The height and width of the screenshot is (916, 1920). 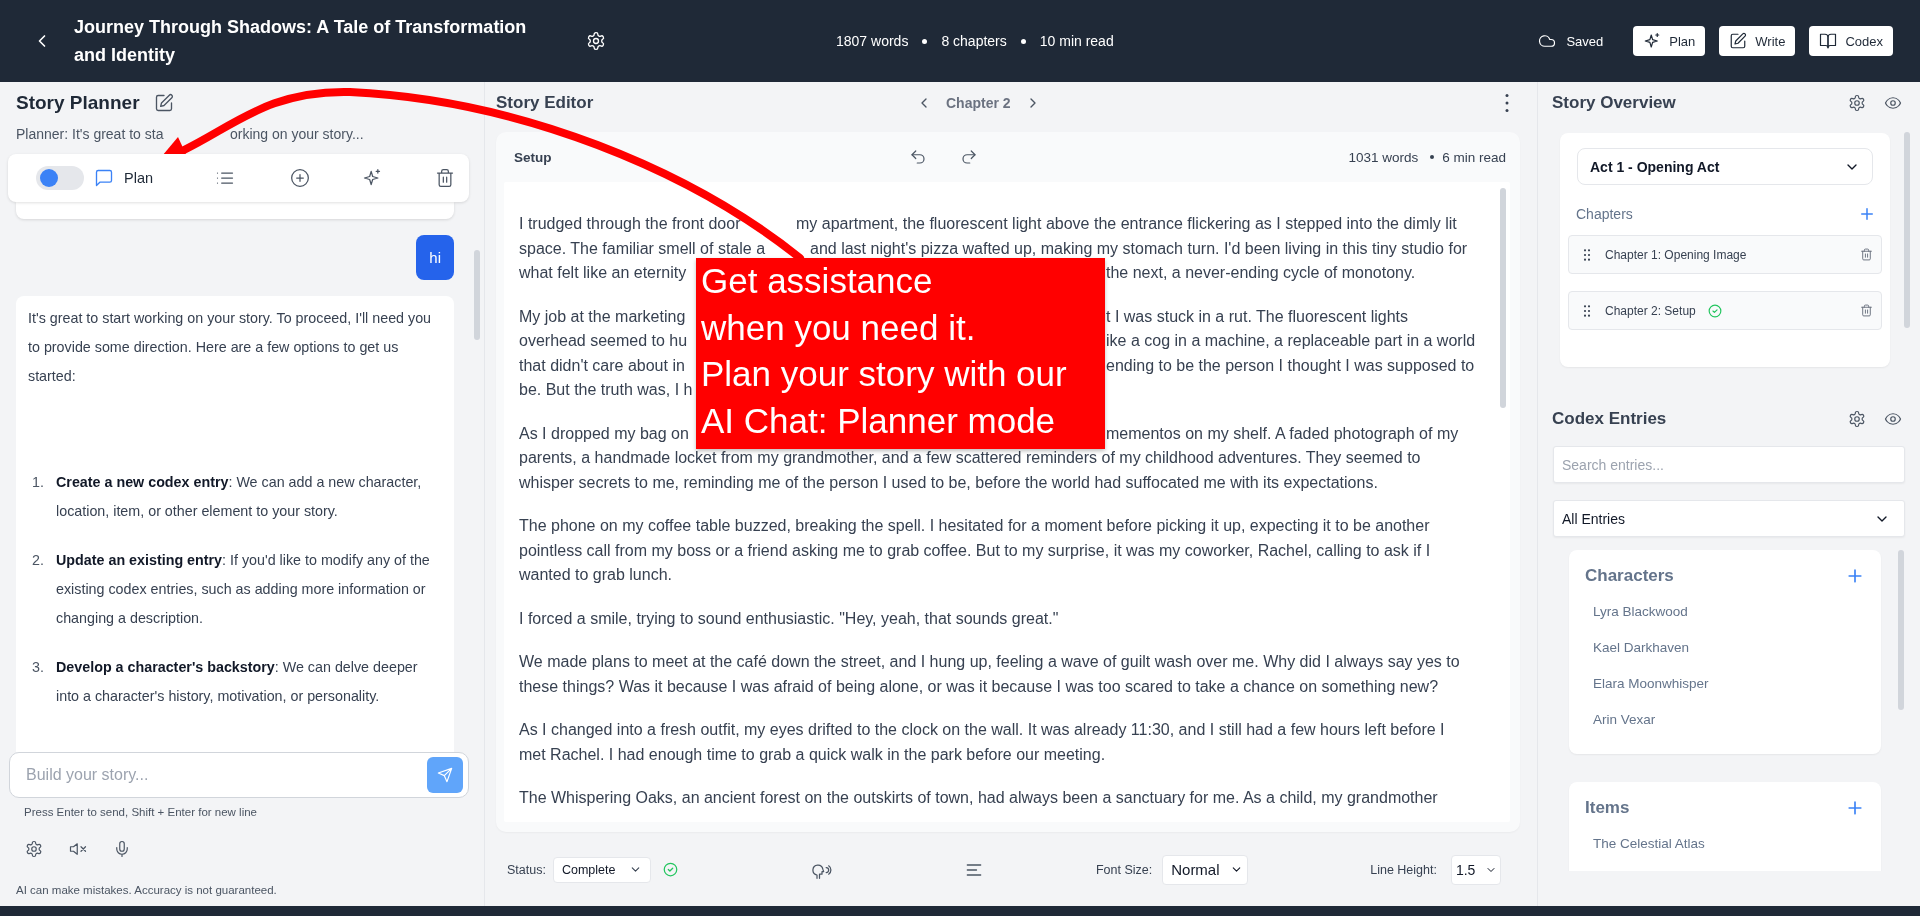 I want to click on text-fragment: ending to be the person I thought I was supposed to, so click(x=1290, y=365).